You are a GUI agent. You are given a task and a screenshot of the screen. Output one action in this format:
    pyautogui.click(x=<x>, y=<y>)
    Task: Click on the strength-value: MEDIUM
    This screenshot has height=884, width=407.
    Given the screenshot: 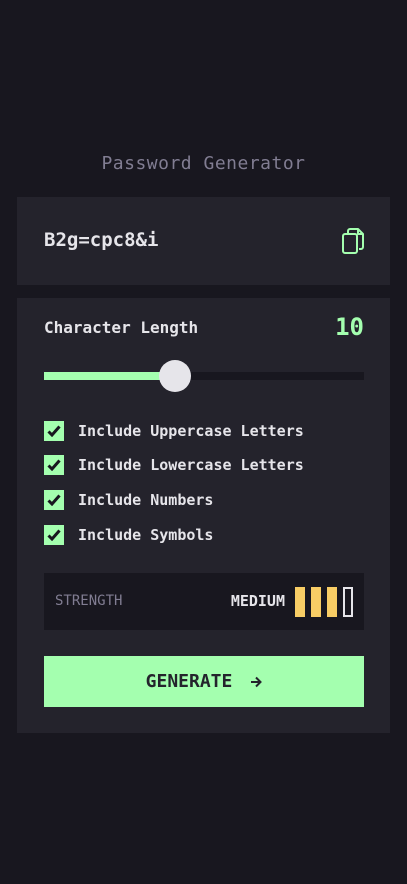 What is the action you would take?
    pyautogui.click(x=257, y=601)
    